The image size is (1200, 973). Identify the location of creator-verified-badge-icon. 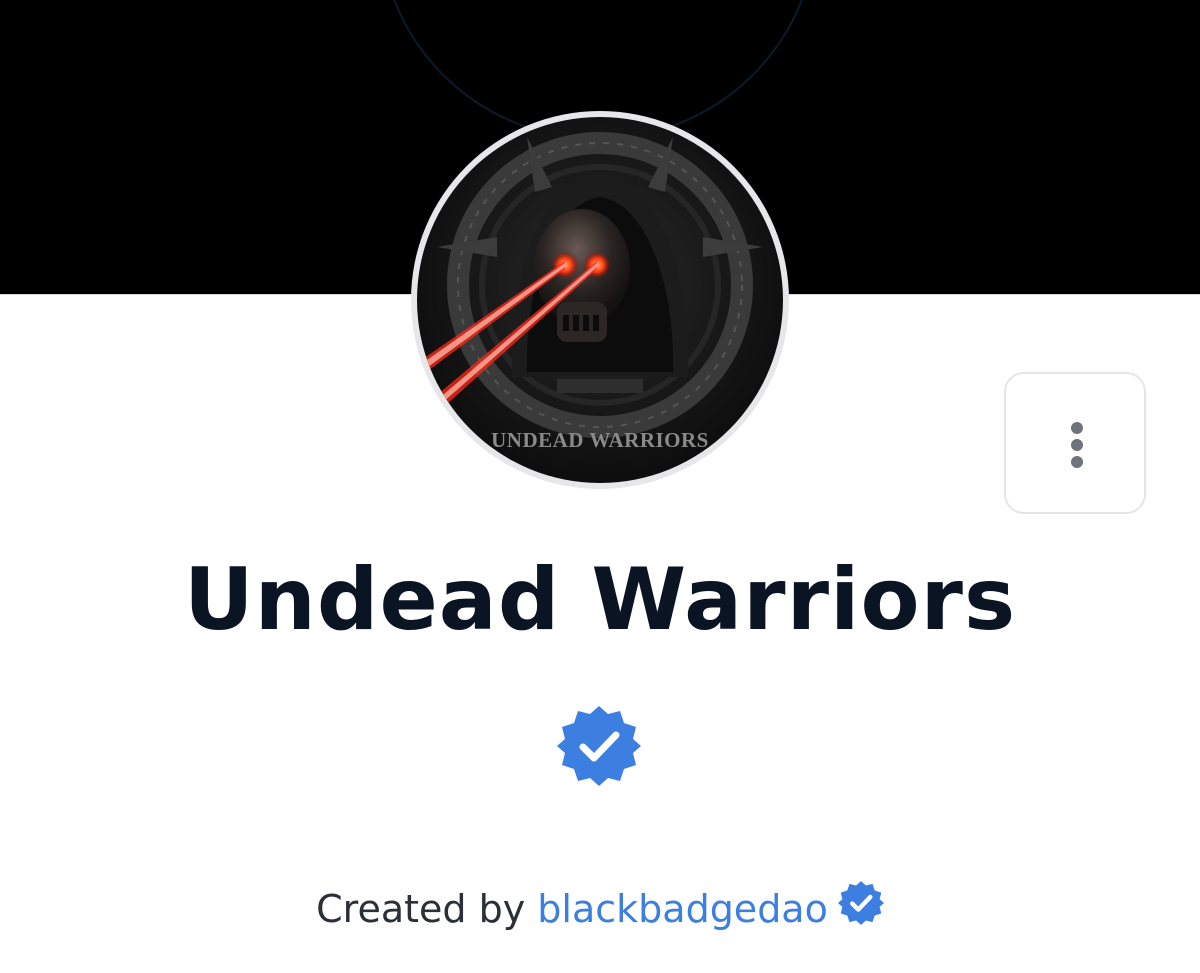
(860, 903).